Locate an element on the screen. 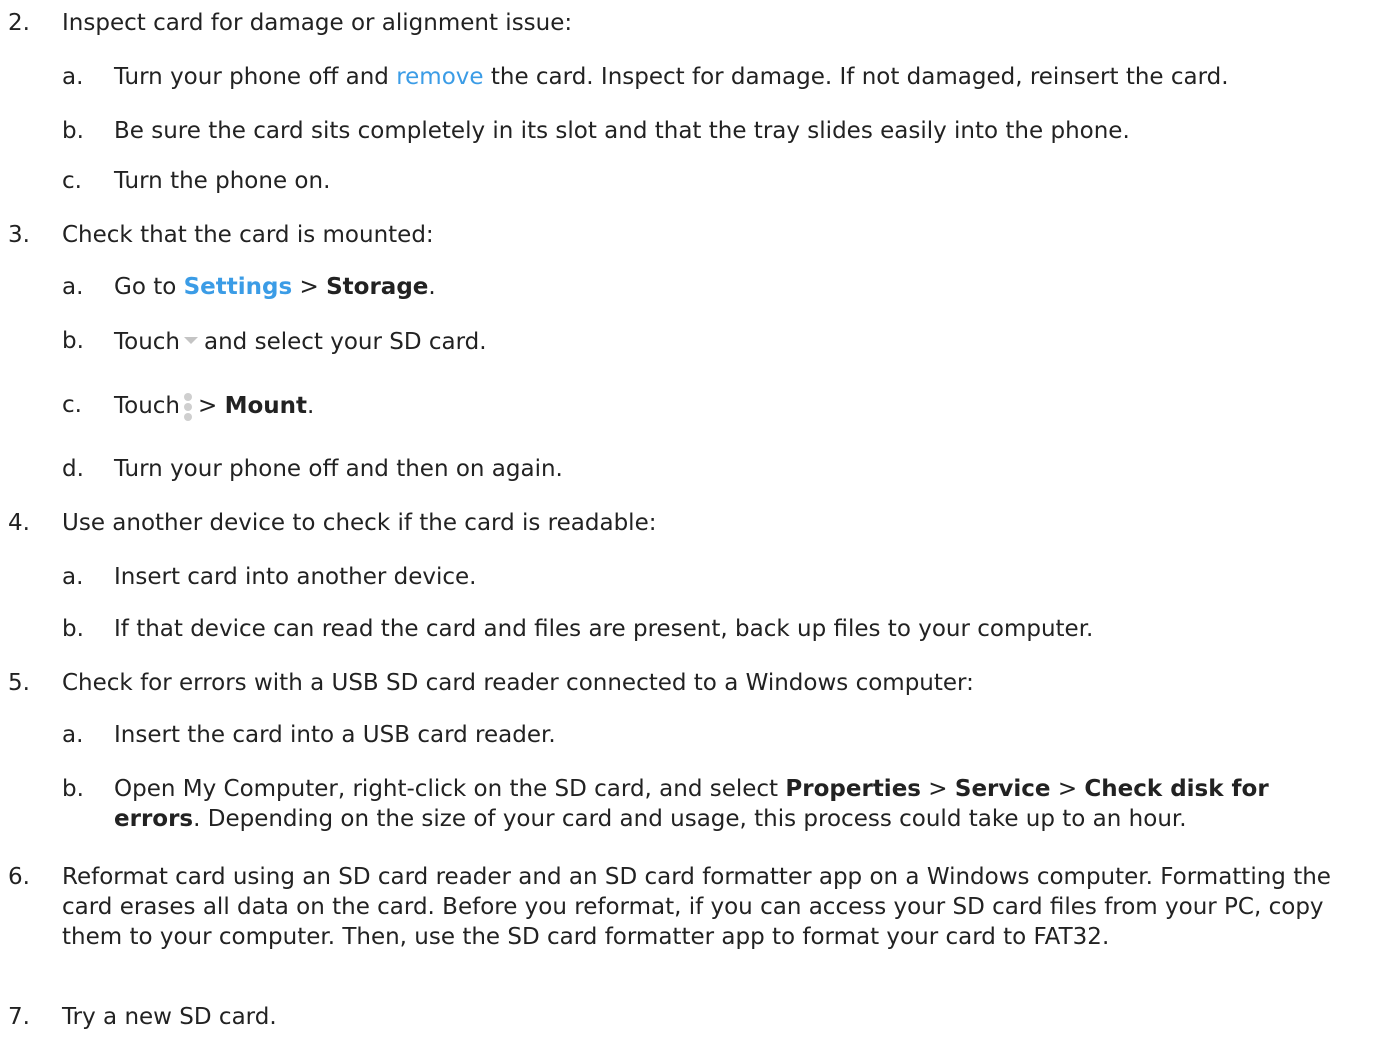  storage-label: Storage is located at coordinates (377, 287).